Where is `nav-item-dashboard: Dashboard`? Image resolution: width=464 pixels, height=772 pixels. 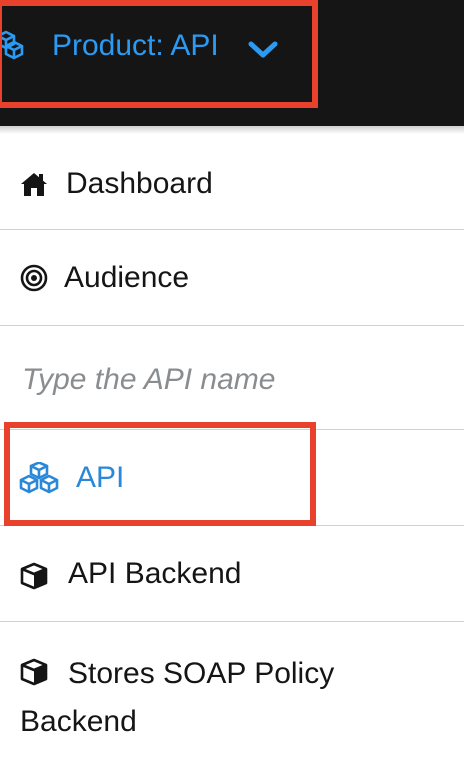
nav-item-dashboard: Dashboard is located at coordinates (232, 182).